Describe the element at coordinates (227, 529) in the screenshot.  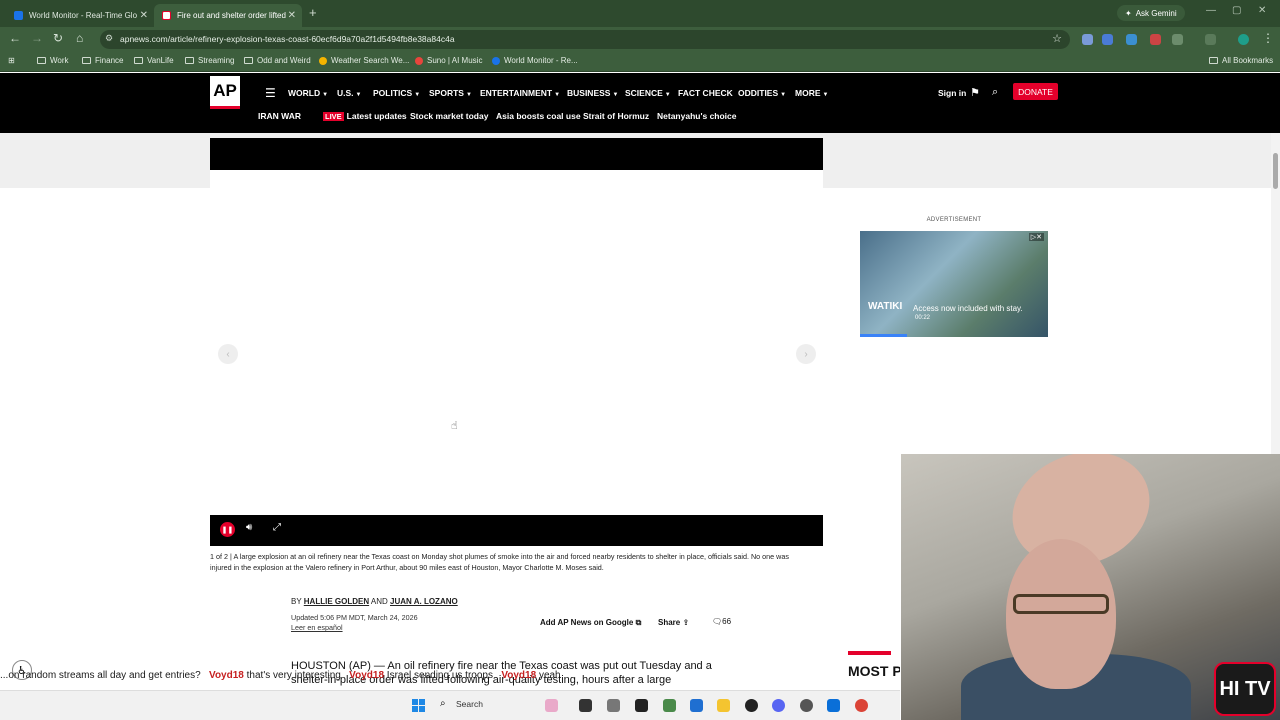
I see `pause-icon: ❚❚` at that location.